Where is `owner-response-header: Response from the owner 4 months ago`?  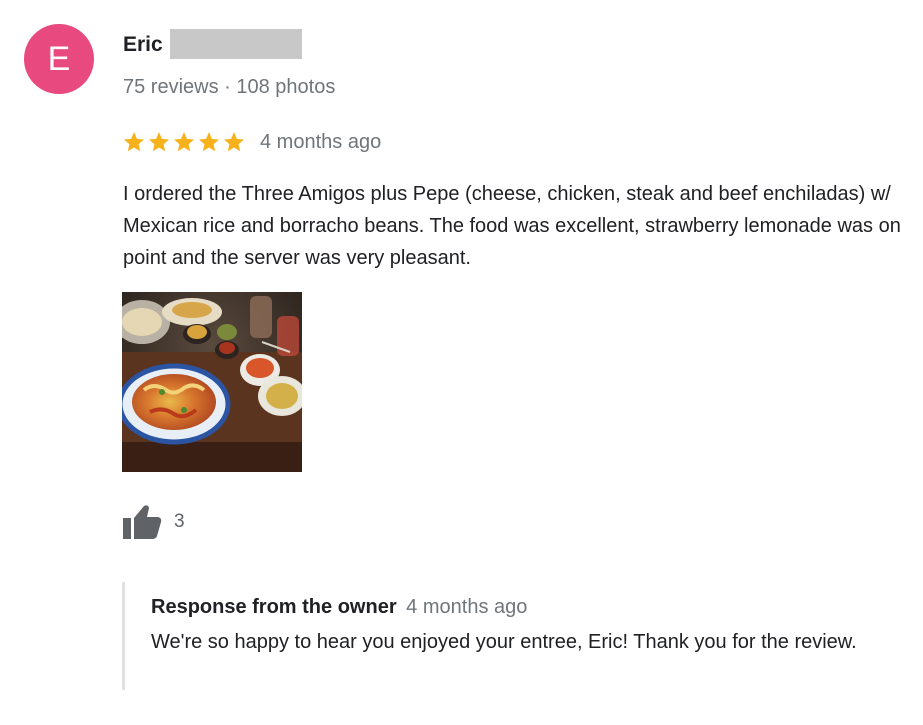
owner-response-header: Response from the owner 4 months ago is located at coordinates (339, 607).